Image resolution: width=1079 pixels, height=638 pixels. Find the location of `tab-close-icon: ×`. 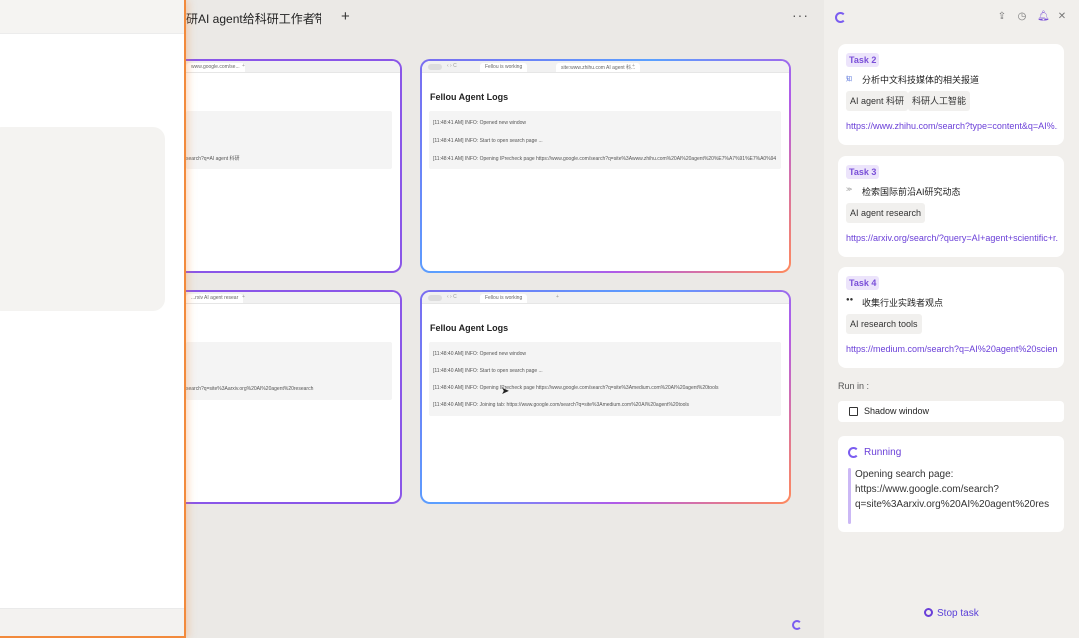

tab-close-icon: × is located at coordinates (315, 16).